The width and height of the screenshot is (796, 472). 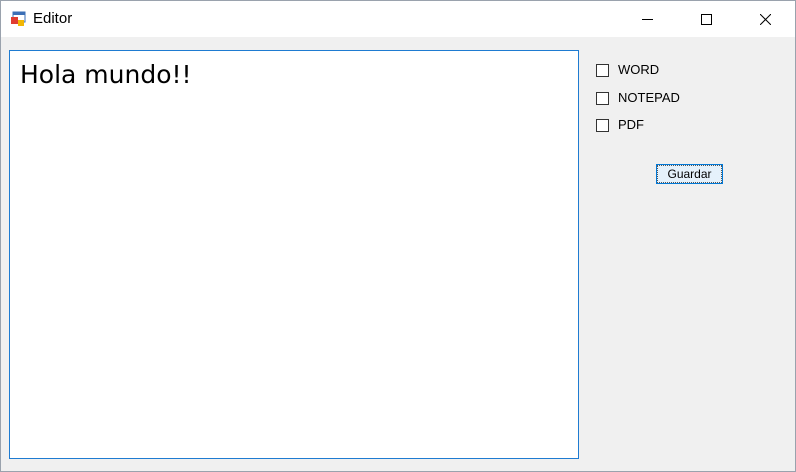 What do you see at coordinates (398, 19) in the screenshot?
I see `title-bar: Editor` at bounding box center [398, 19].